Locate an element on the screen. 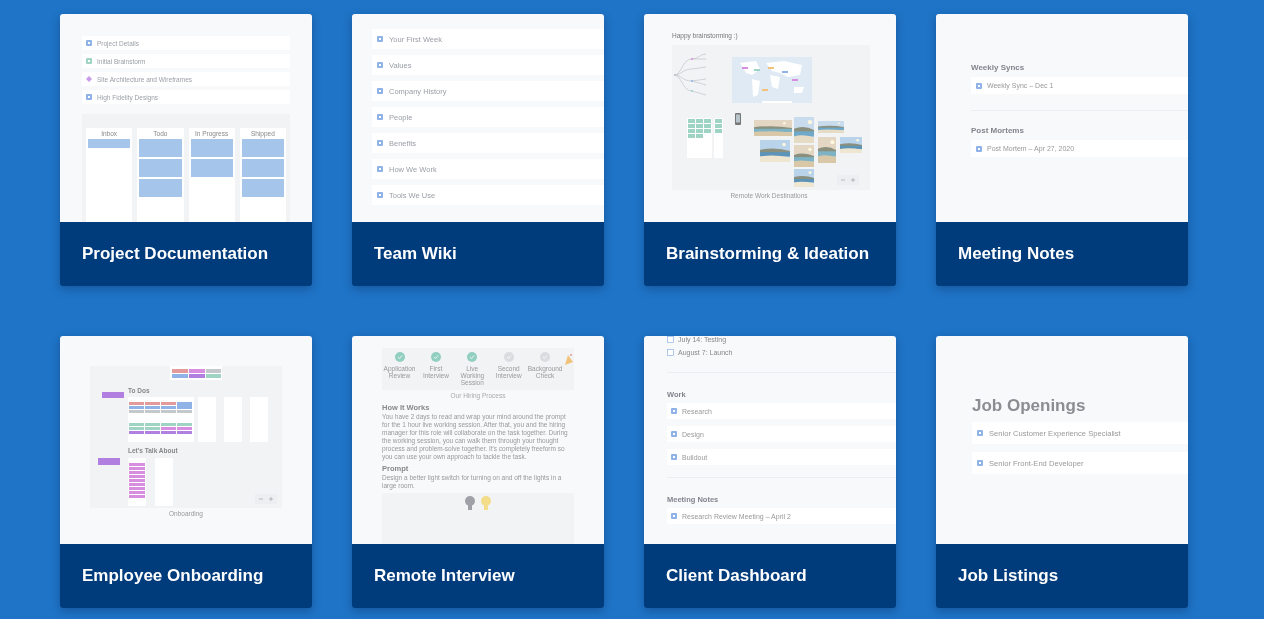 Image resolution: width=1264 pixels, height=619 pixels. card-title: Meeting Notes is located at coordinates (1016, 254).